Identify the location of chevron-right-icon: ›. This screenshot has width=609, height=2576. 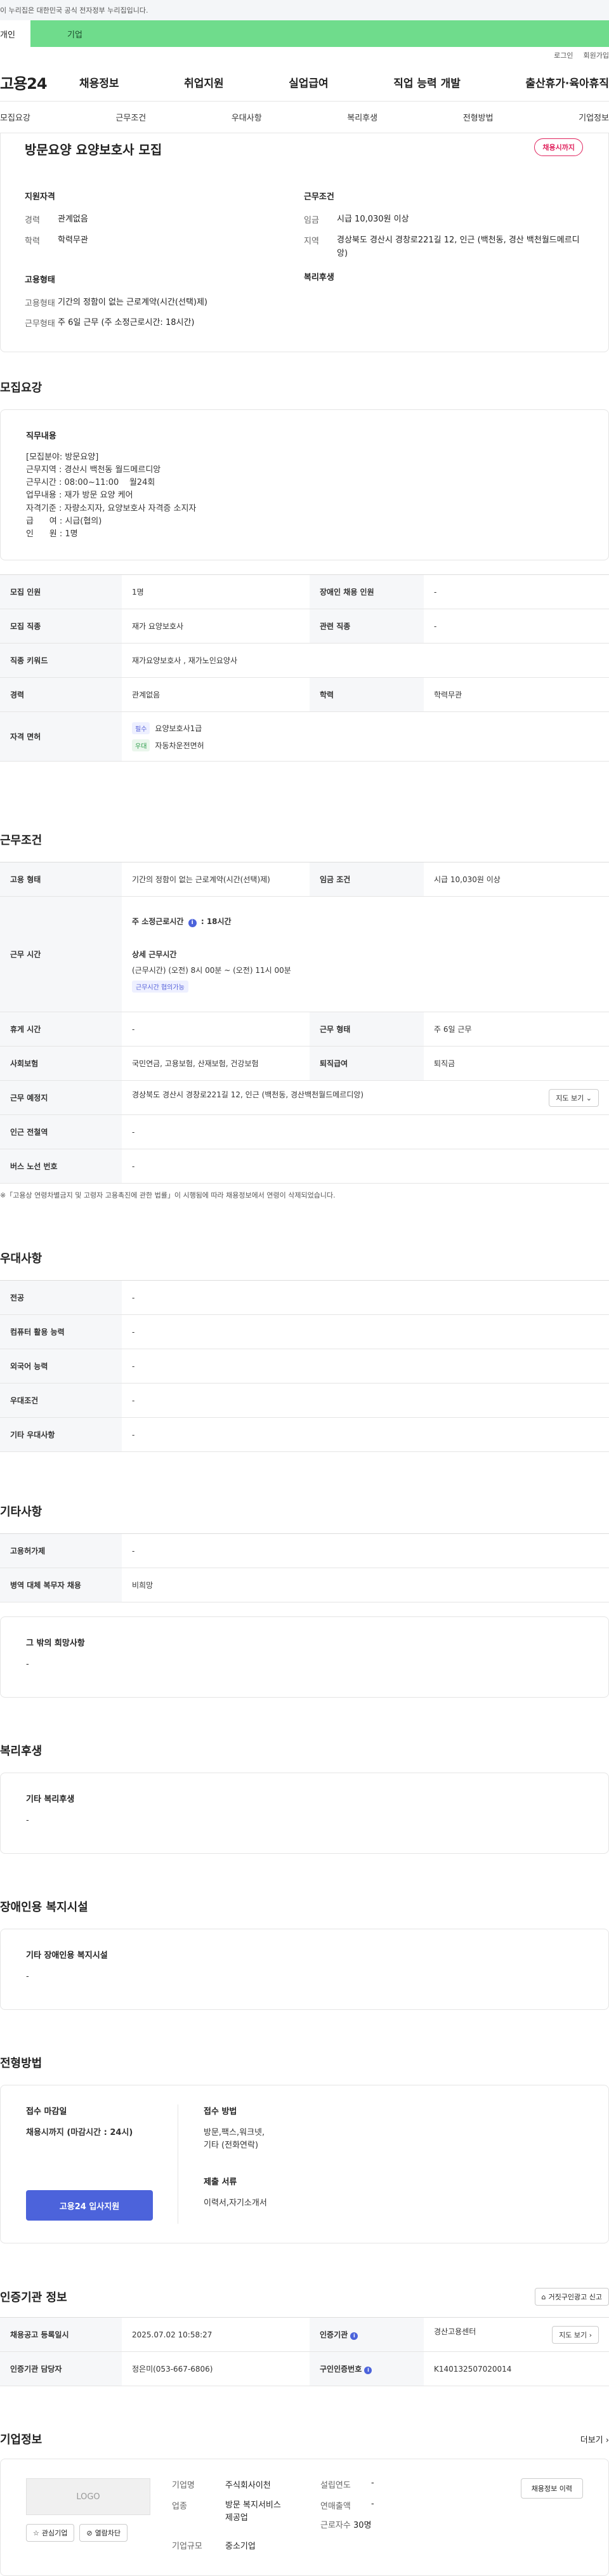
(591, 2334).